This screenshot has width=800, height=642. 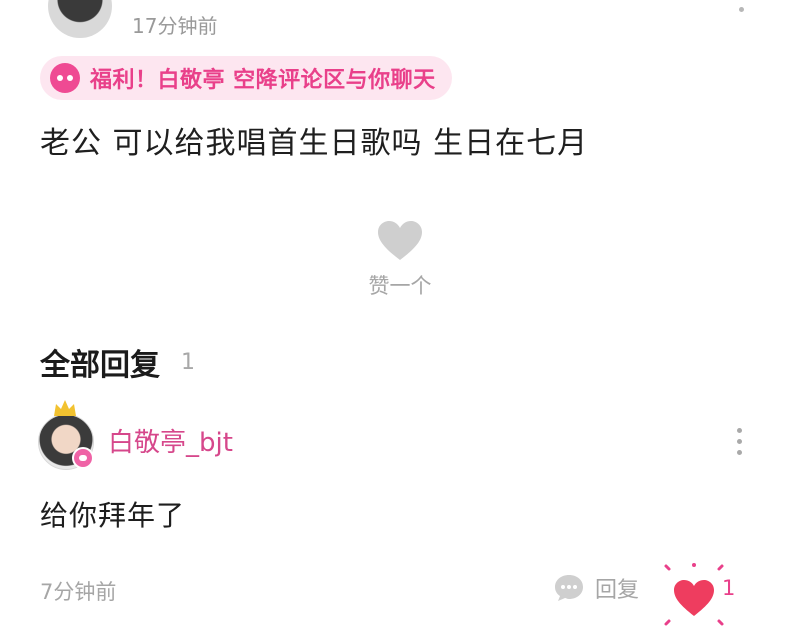 What do you see at coordinates (729, 588) in the screenshot?
I see `reply-like-count: 1` at bounding box center [729, 588].